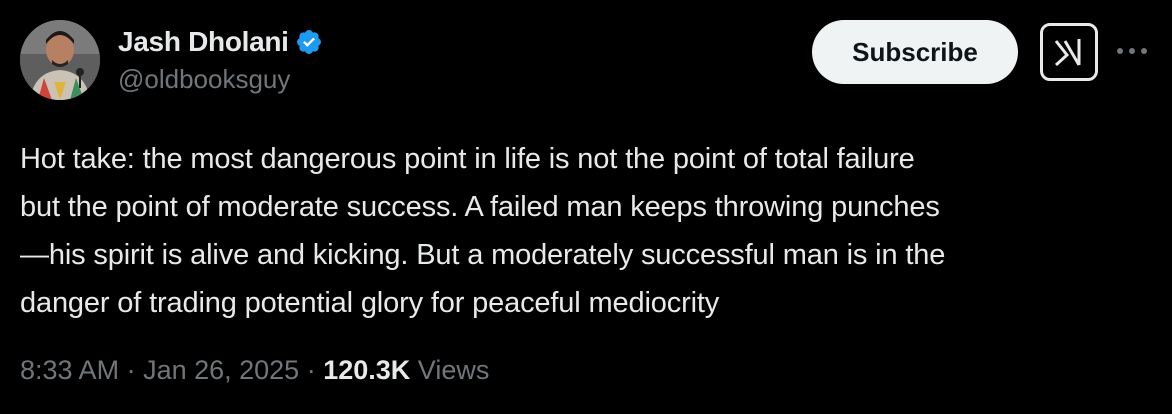  I want to click on grok-icon, so click(1067, 53).